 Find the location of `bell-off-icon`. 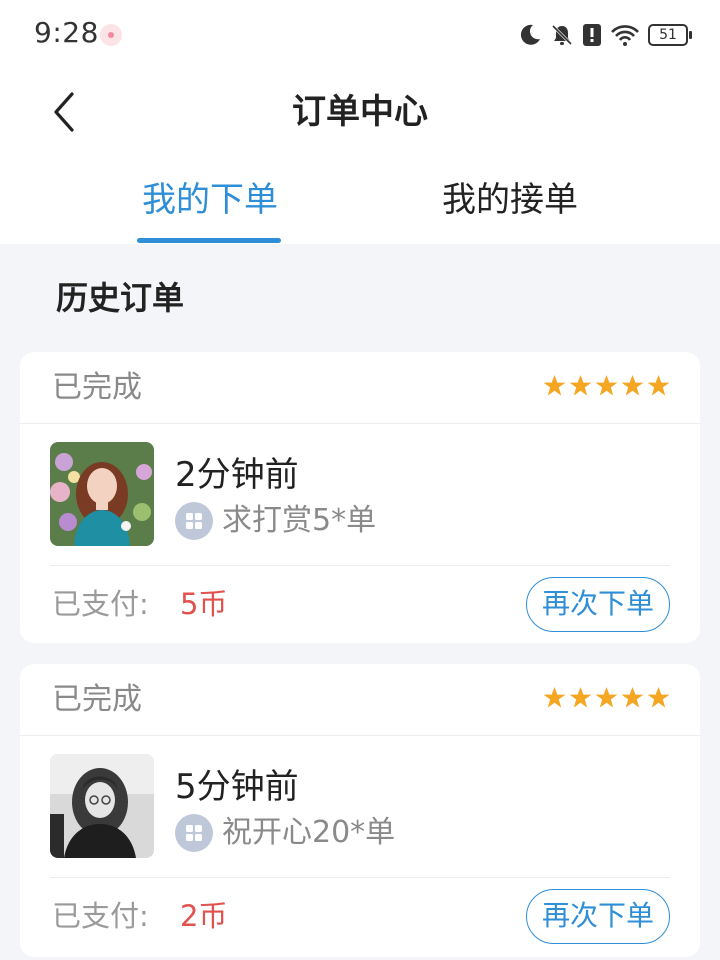

bell-off-icon is located at coordinates (562, 35).